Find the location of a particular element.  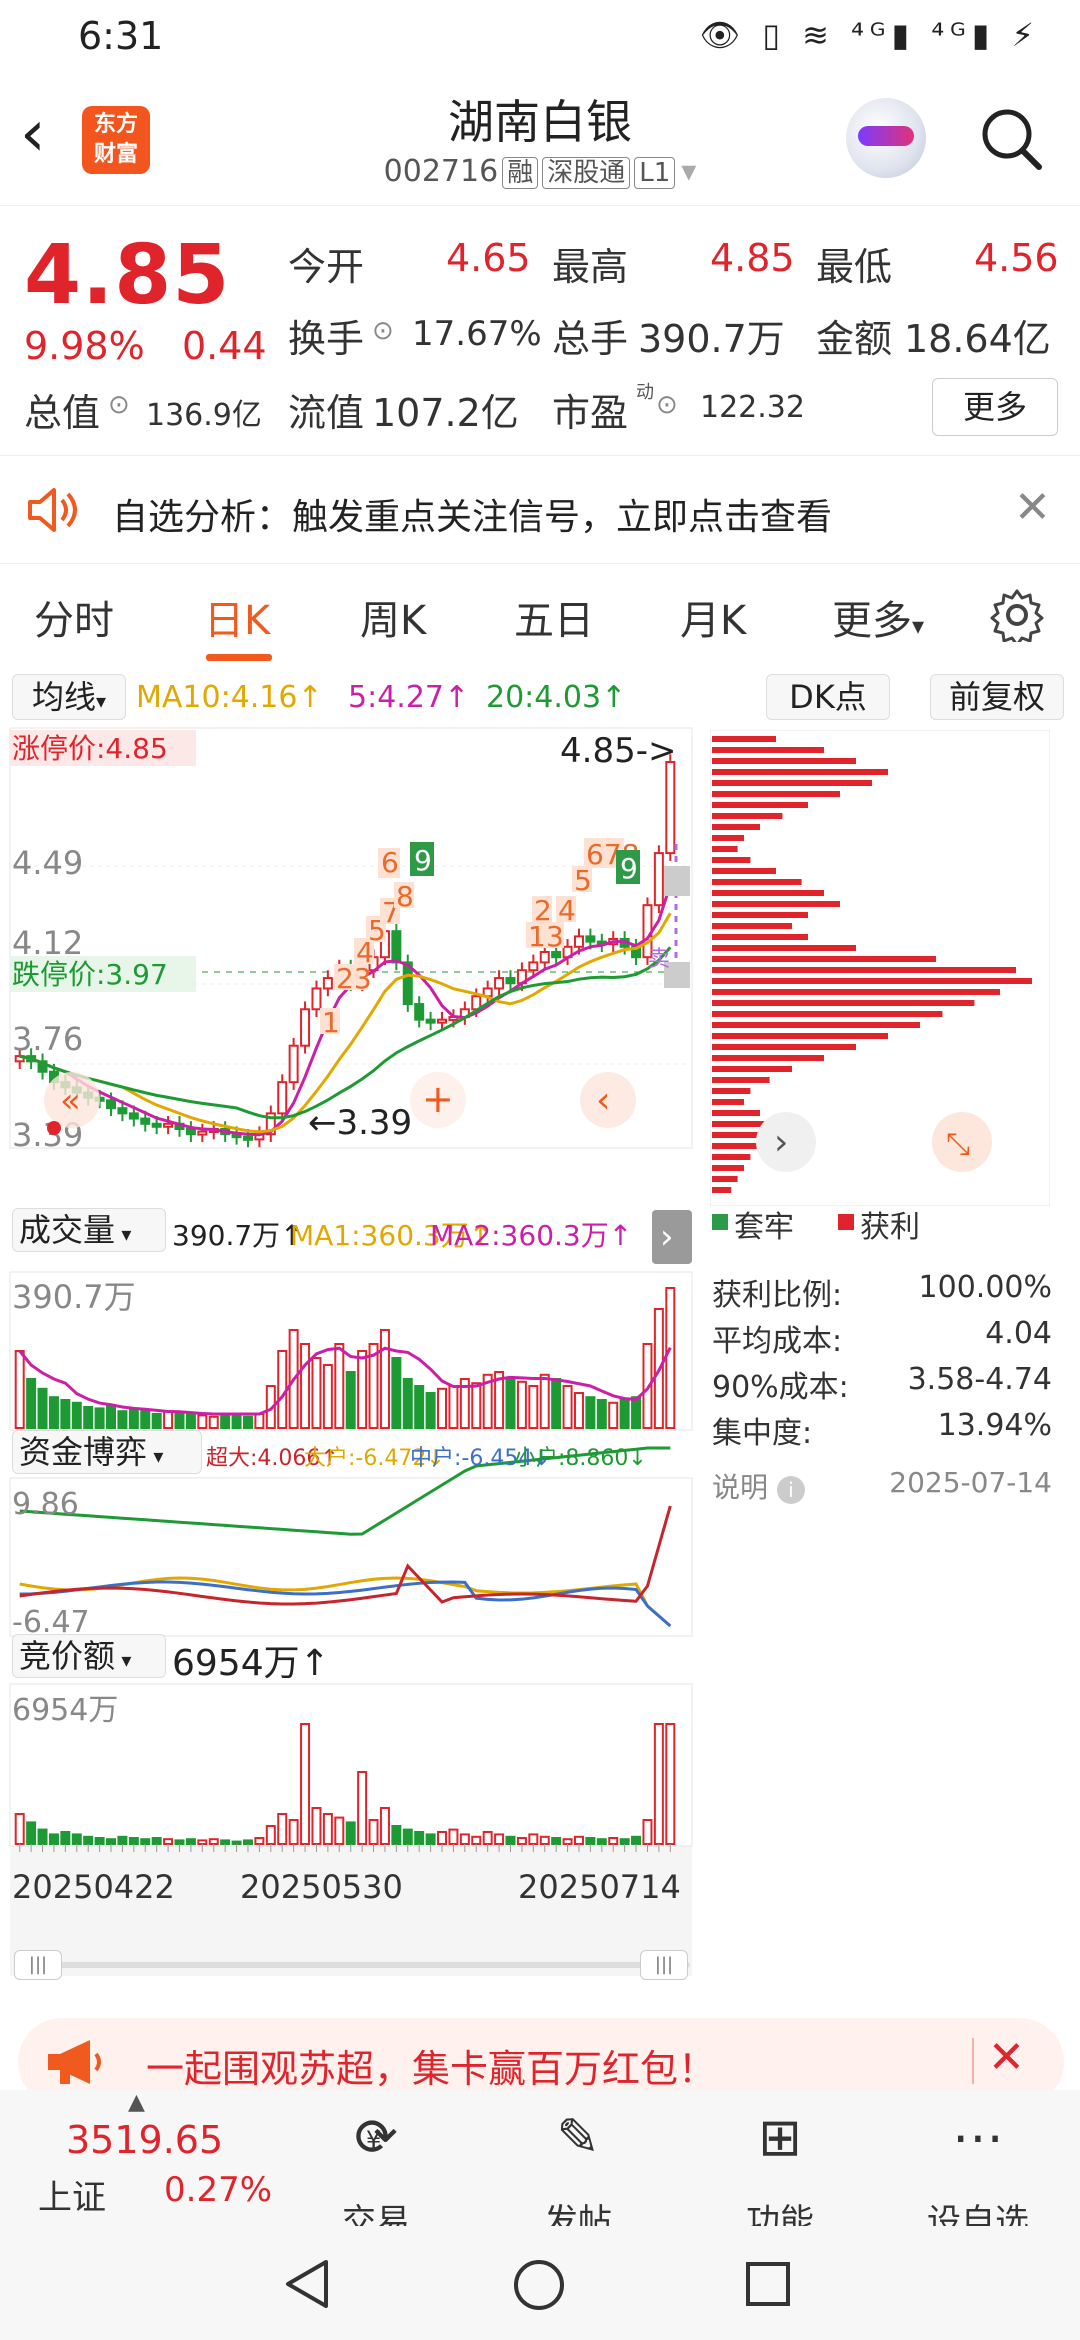

chip-note-label: 说明 is located at coordinates (740, 1487).